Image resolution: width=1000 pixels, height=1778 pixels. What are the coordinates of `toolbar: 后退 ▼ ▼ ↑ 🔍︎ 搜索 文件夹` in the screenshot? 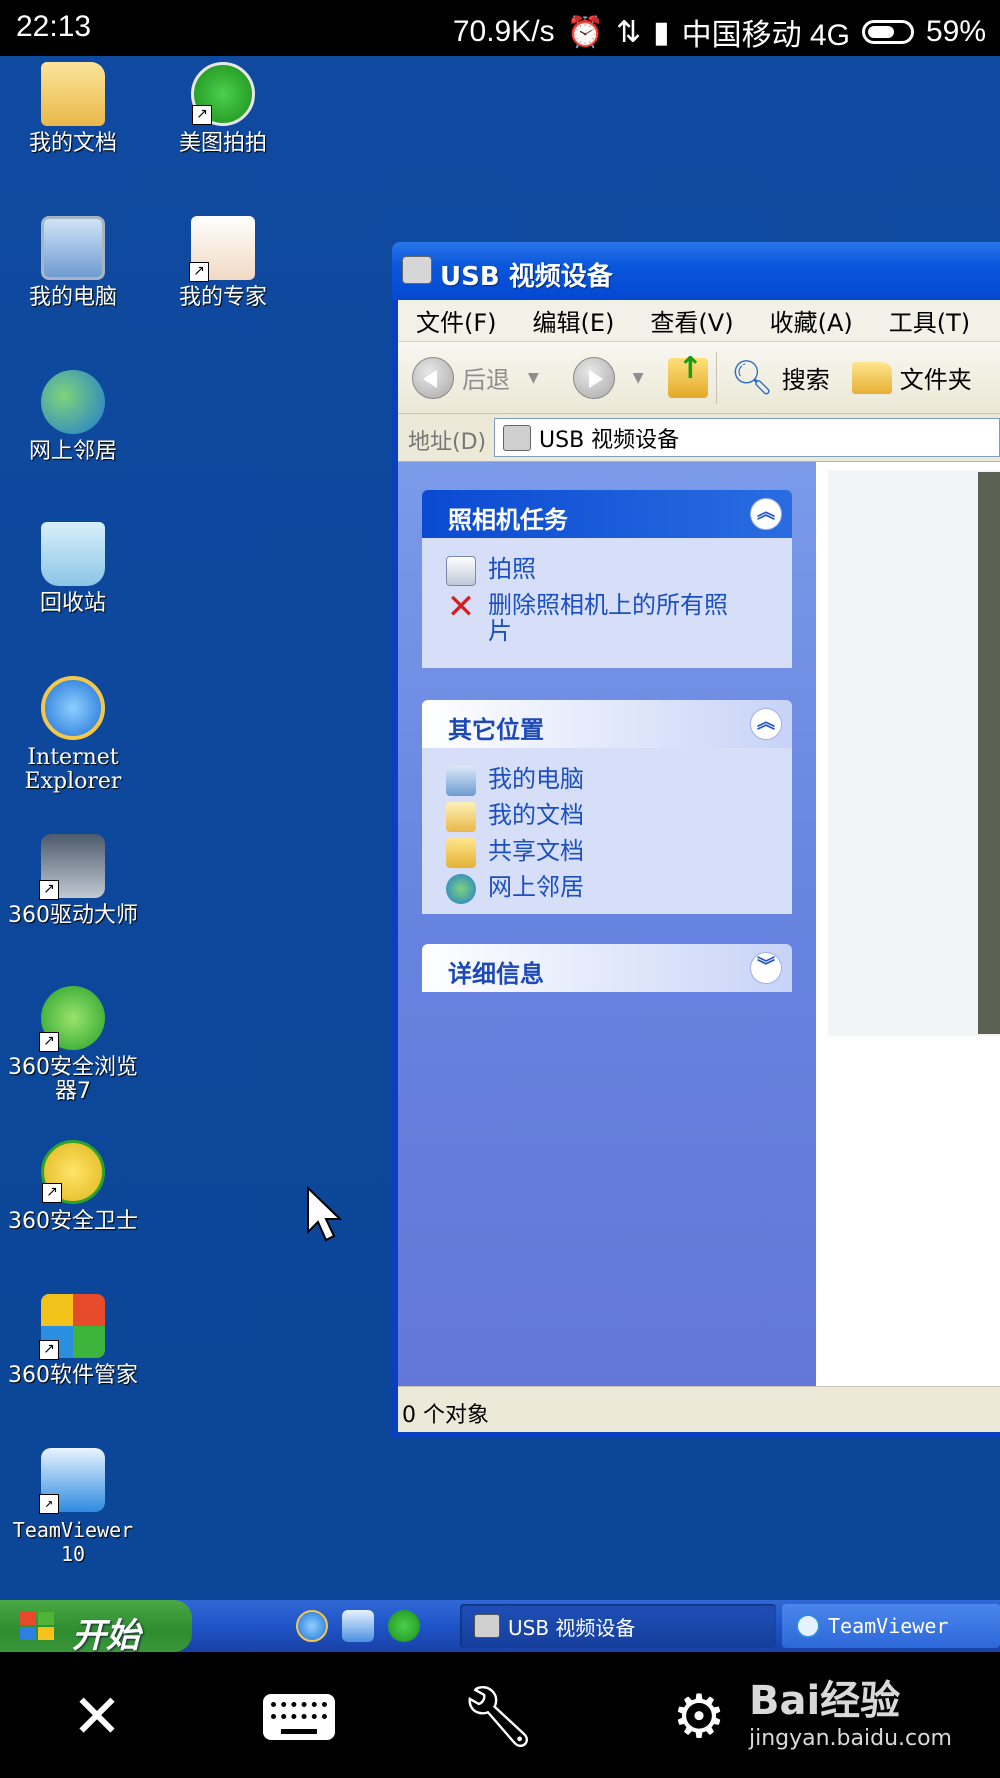 It's located at (699, 378).